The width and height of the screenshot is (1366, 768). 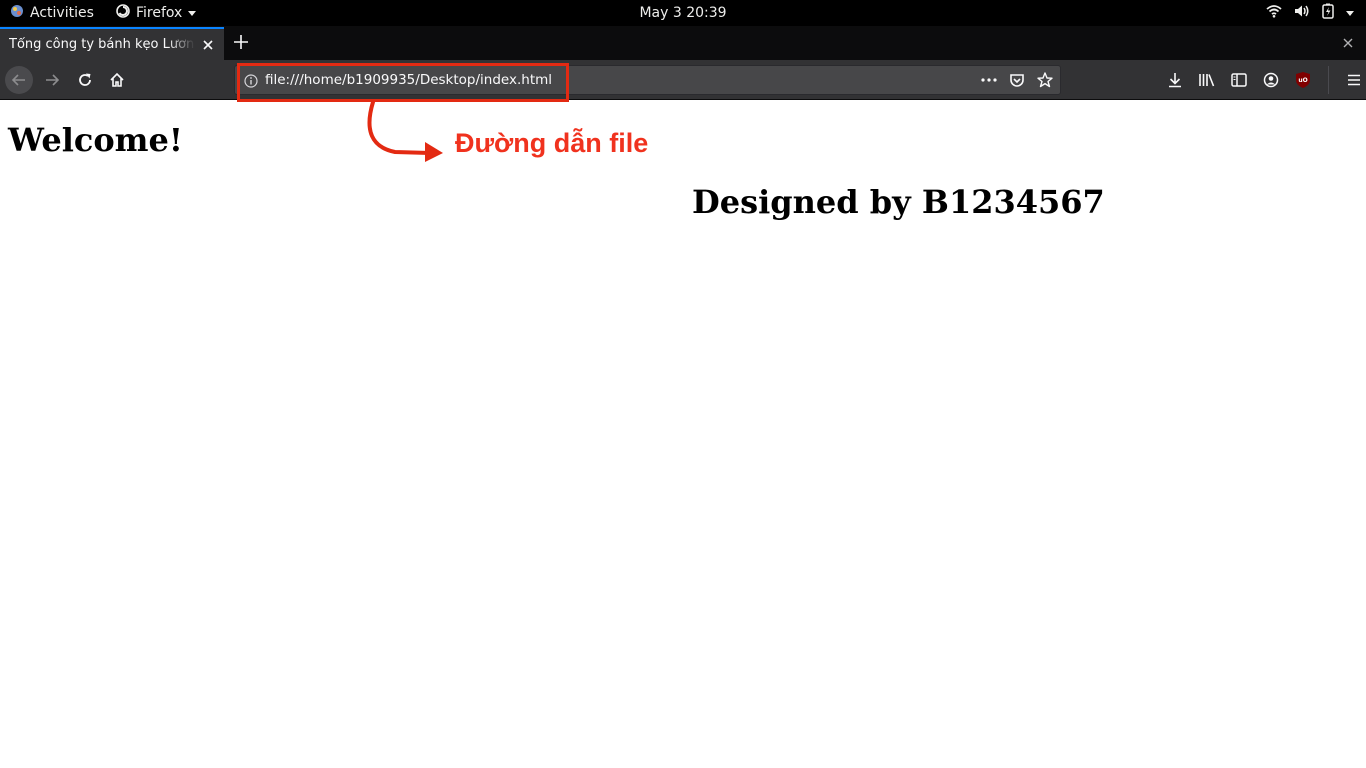 I want to click on page-subheading: Designed by B1234567, so click(x=898, y=202).